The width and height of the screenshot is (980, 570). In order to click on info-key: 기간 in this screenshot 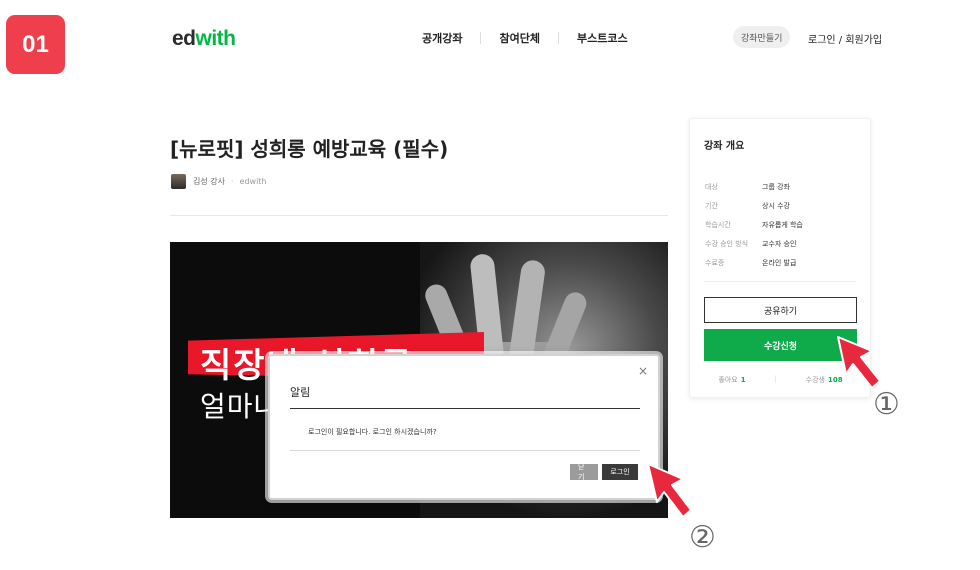, I will do `click(711, 206)`.